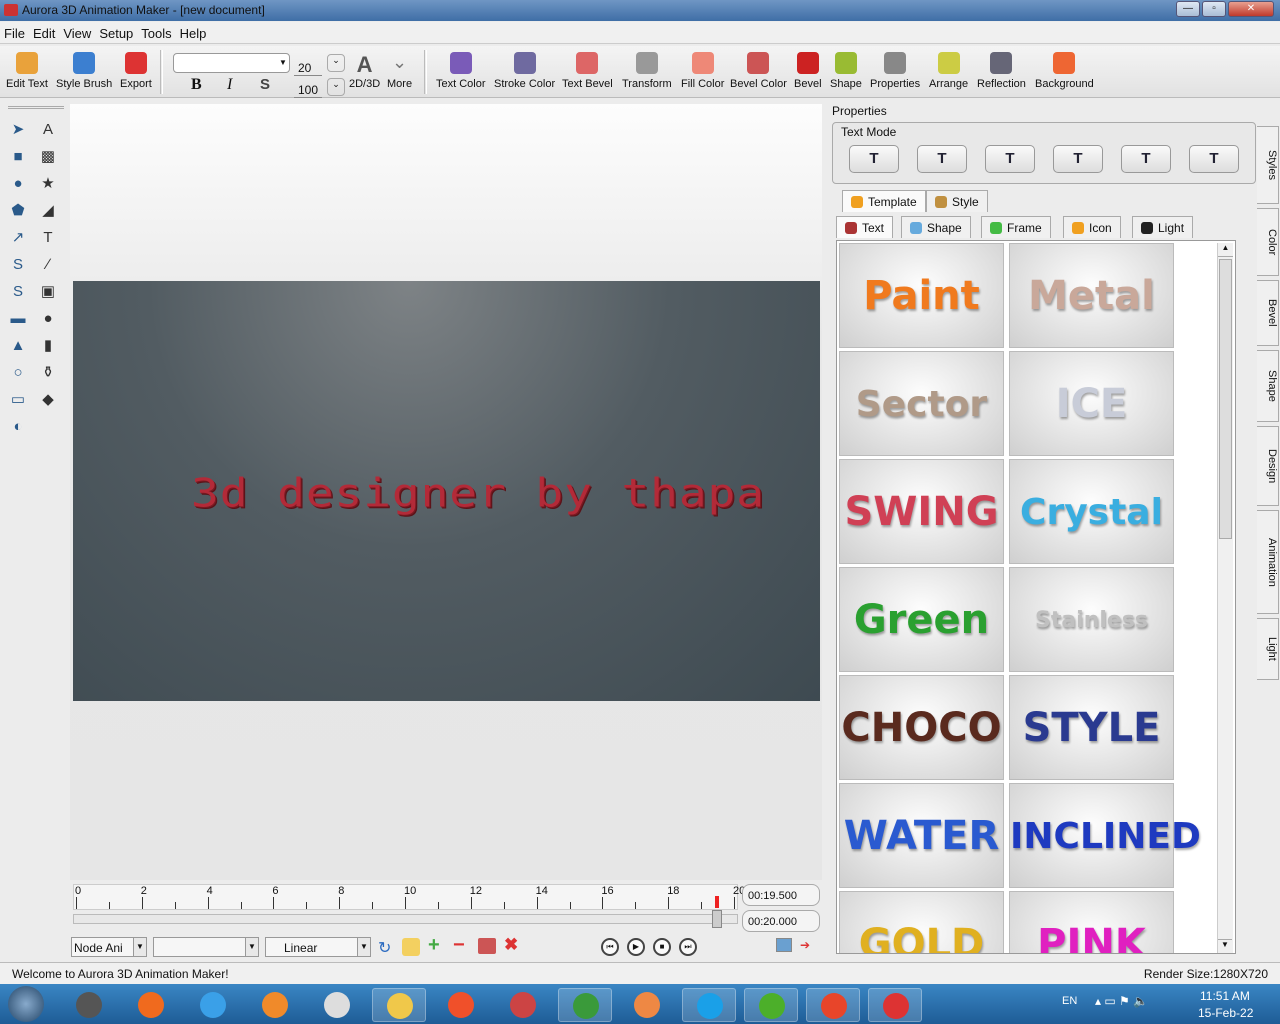  What do you see at coordinates (1268, 562) in the screenshot?
I see `side-tab-animation: Animation` at bounding box center [1268, 562].